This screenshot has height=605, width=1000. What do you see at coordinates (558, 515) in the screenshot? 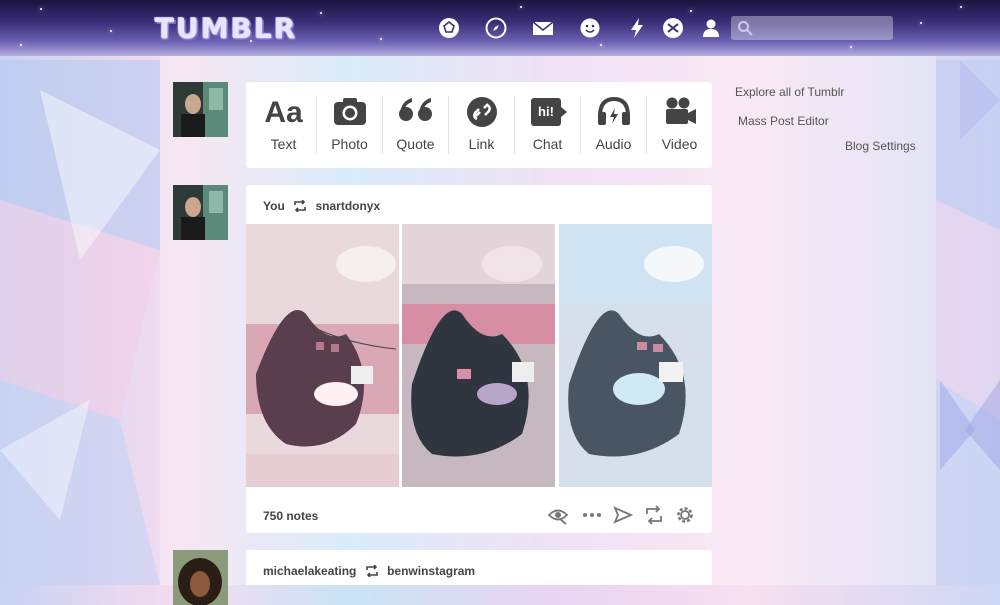
I see `seen-icon` at bounding box center [558, 515].